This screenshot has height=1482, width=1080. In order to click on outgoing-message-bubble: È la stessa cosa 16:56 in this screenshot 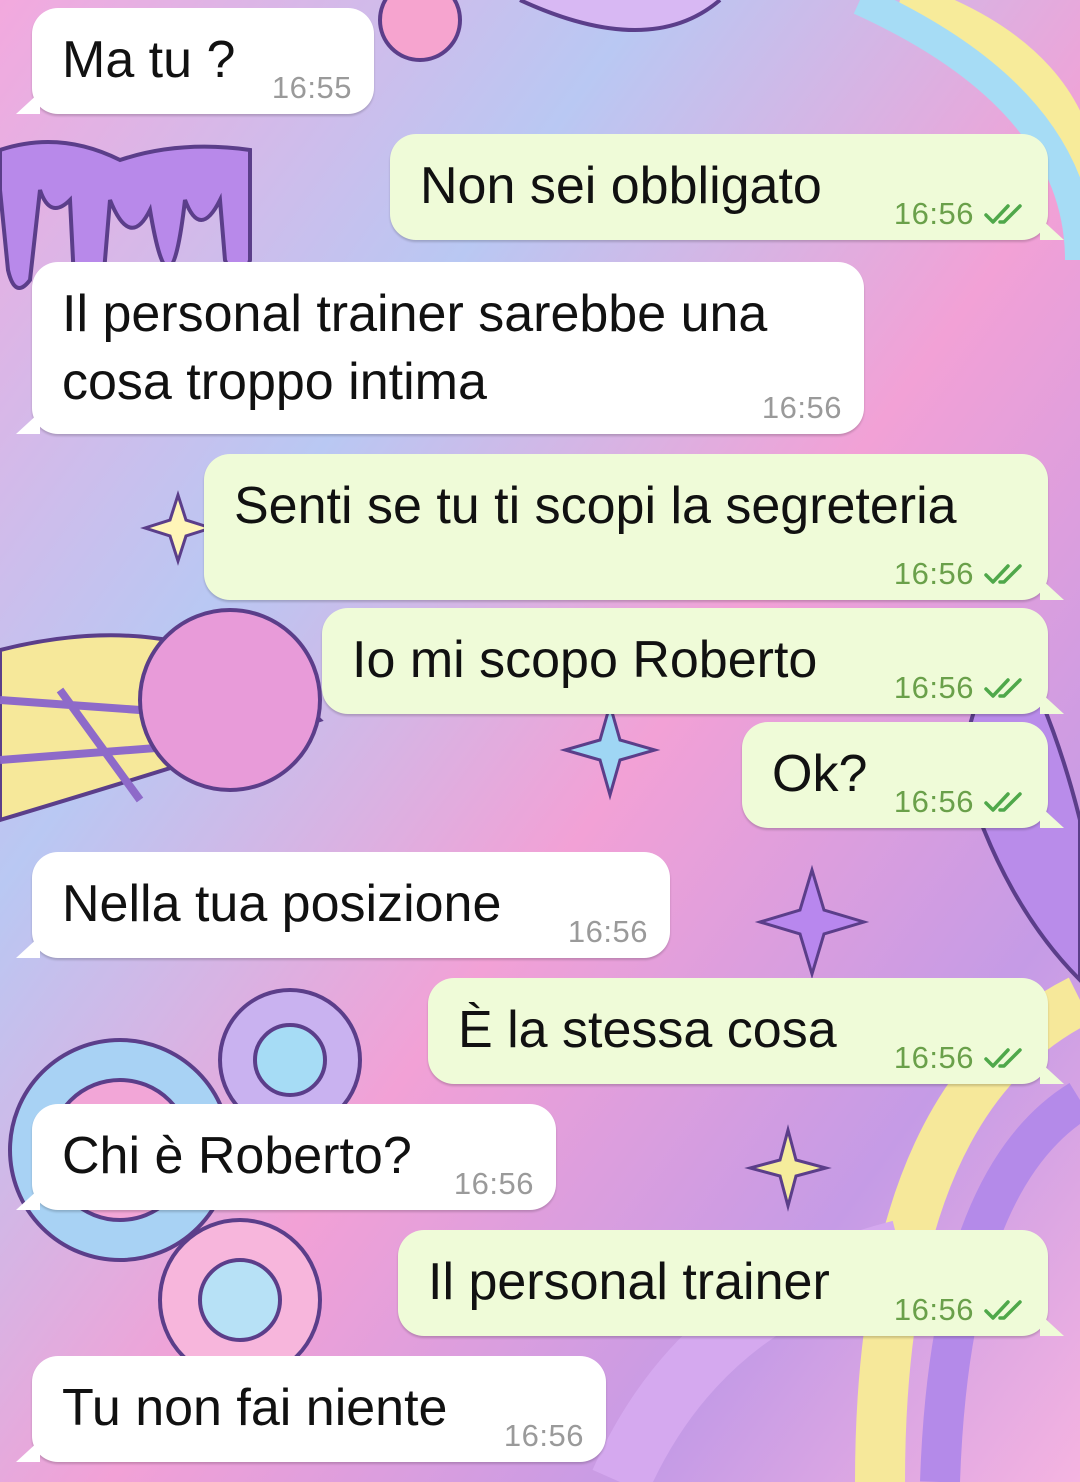, I will do `click(746, 1031)`.